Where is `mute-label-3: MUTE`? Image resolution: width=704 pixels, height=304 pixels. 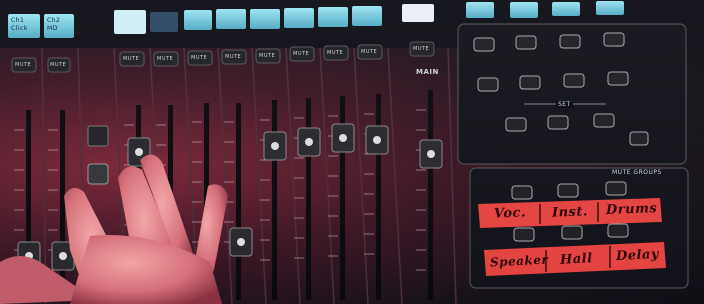 mute-label-3: MUTE is located at coordinates (131, 59).